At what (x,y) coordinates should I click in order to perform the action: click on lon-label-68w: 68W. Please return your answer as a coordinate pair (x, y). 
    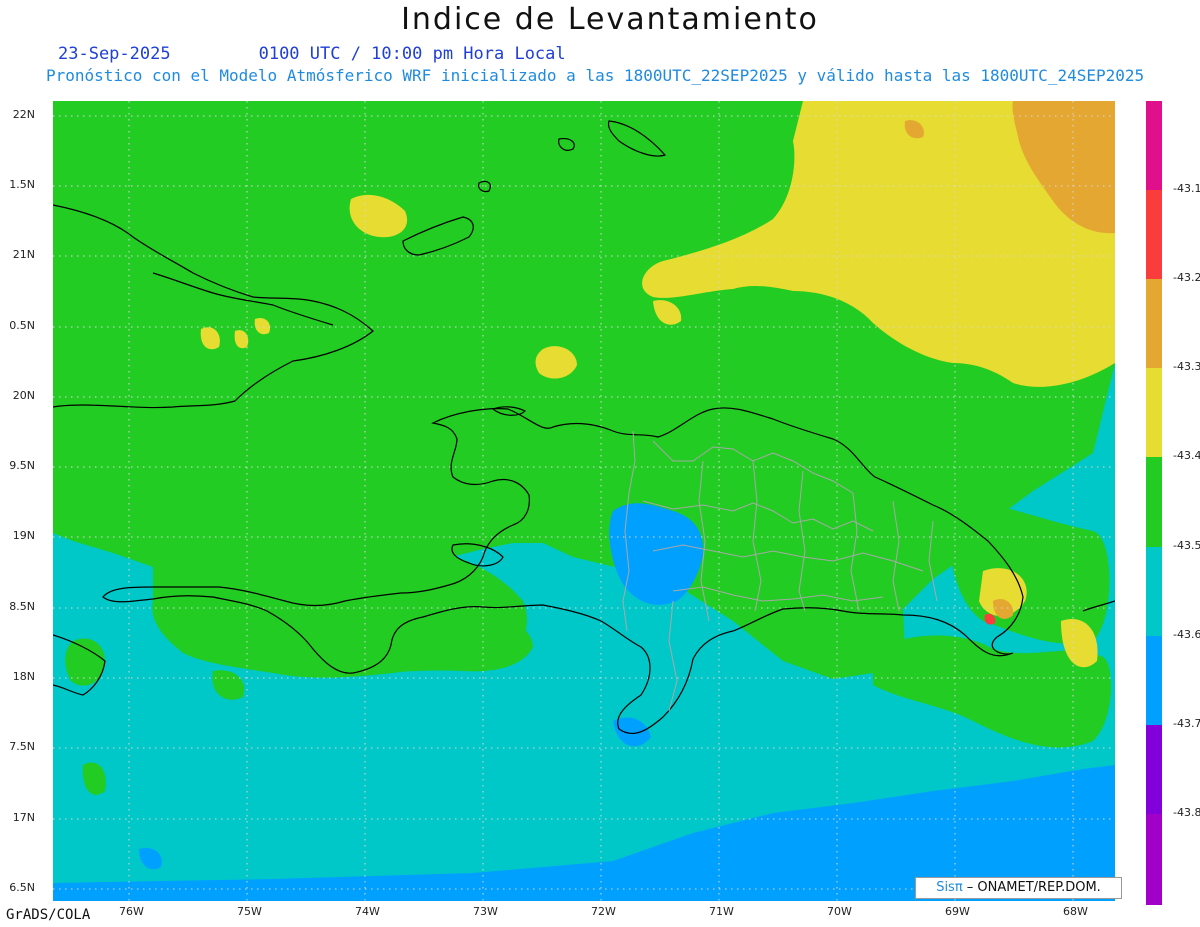
    Looking at the image, I should click on (1075, 911).